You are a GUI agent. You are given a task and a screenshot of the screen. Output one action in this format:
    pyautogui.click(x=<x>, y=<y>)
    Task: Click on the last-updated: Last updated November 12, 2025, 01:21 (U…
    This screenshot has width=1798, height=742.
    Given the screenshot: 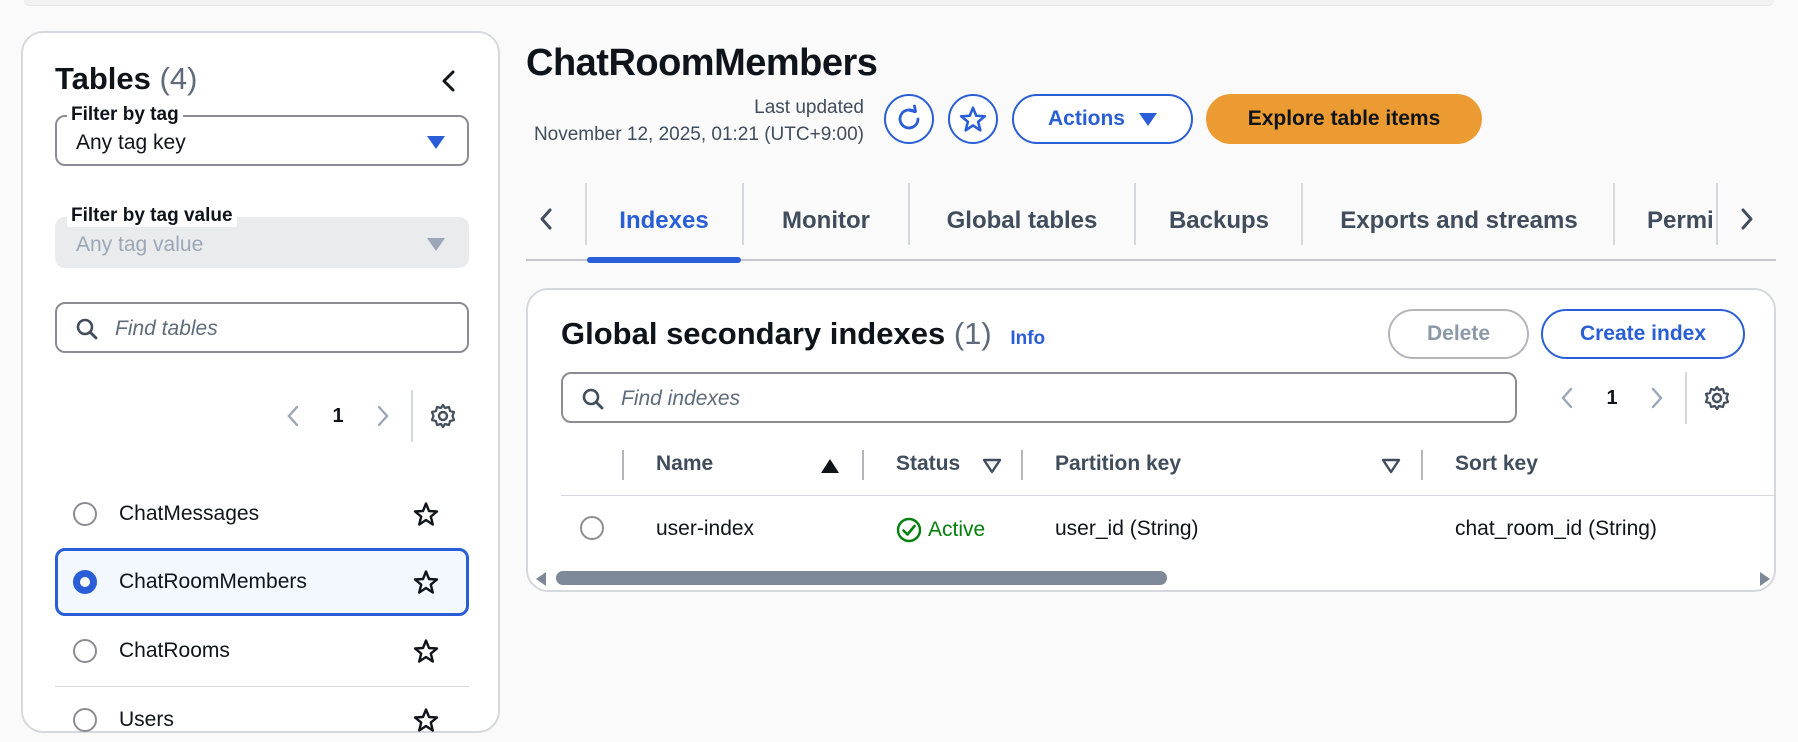 What is the action you would take?
    pyautogui.click(x=699, y=121)
    